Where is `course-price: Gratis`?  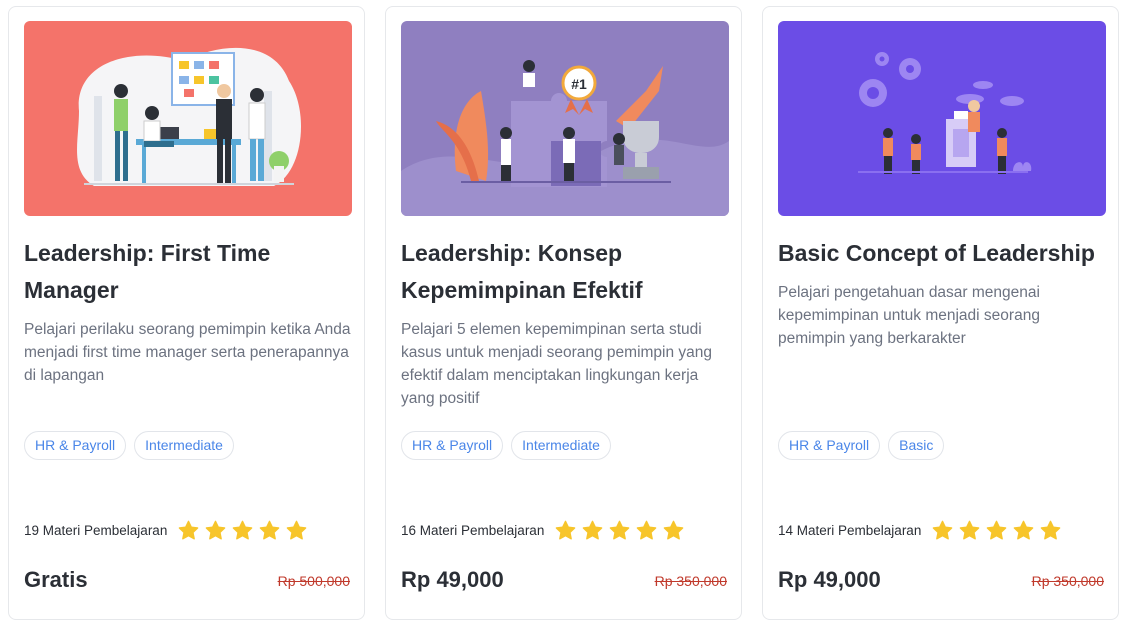
course-price: Gratis is located at coordinates (56, 579).